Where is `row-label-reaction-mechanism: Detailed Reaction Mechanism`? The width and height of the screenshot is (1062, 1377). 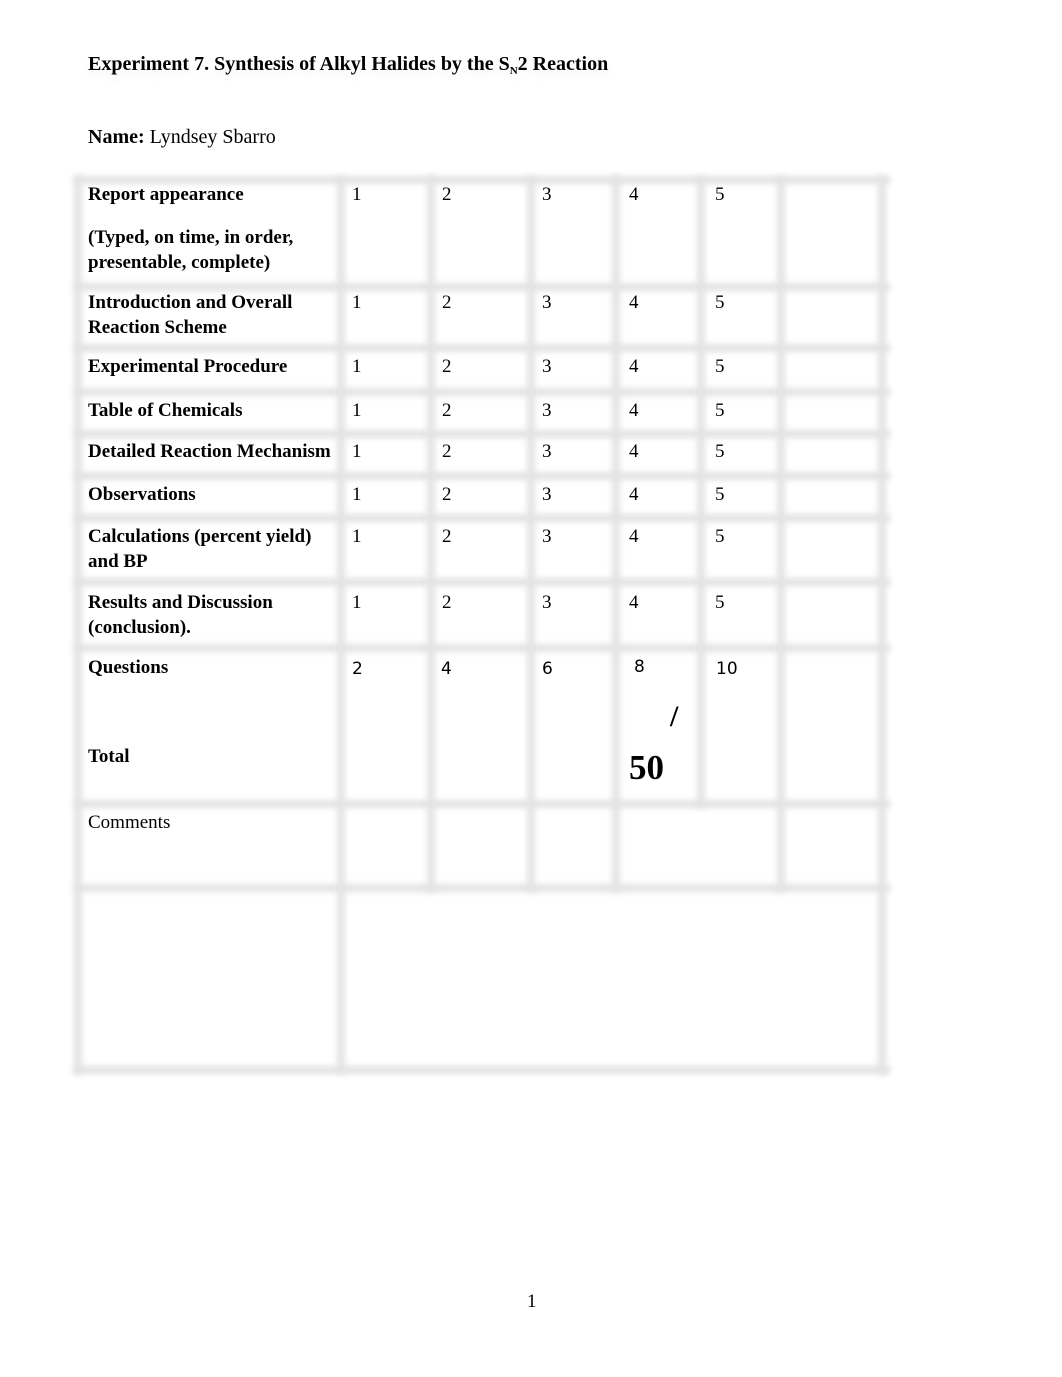 row-label-reaction-mechanism: Detailed Reaction Mechanism is located at coordinates (209, 451).